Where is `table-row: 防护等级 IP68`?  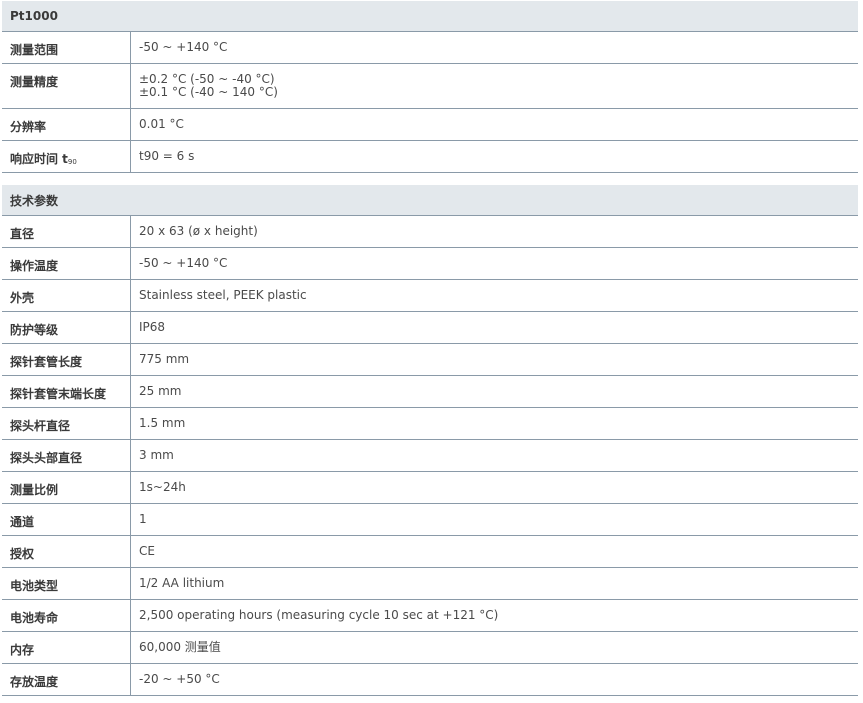
table-row: 防护等级 IP68 is located at coordinates (430, 328).